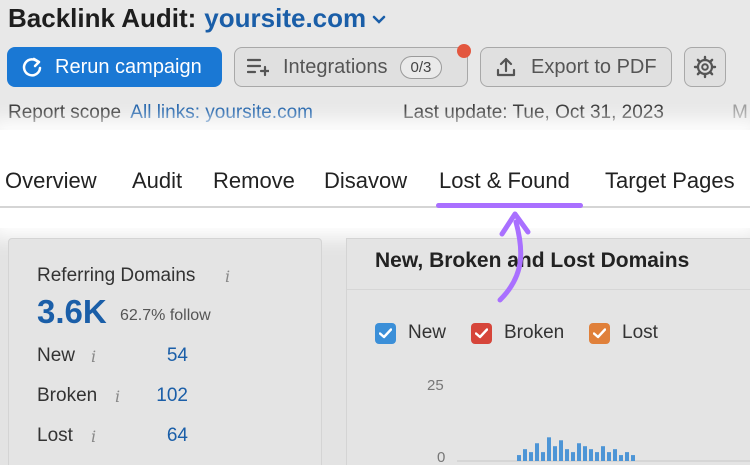 Image resolution: width=750 pixels, height=465 pixels. What do you see at coordinates (72, 312) in the screenshot?
I see `referring-domains-value: 3.6K` at bounding box center [72, 312].